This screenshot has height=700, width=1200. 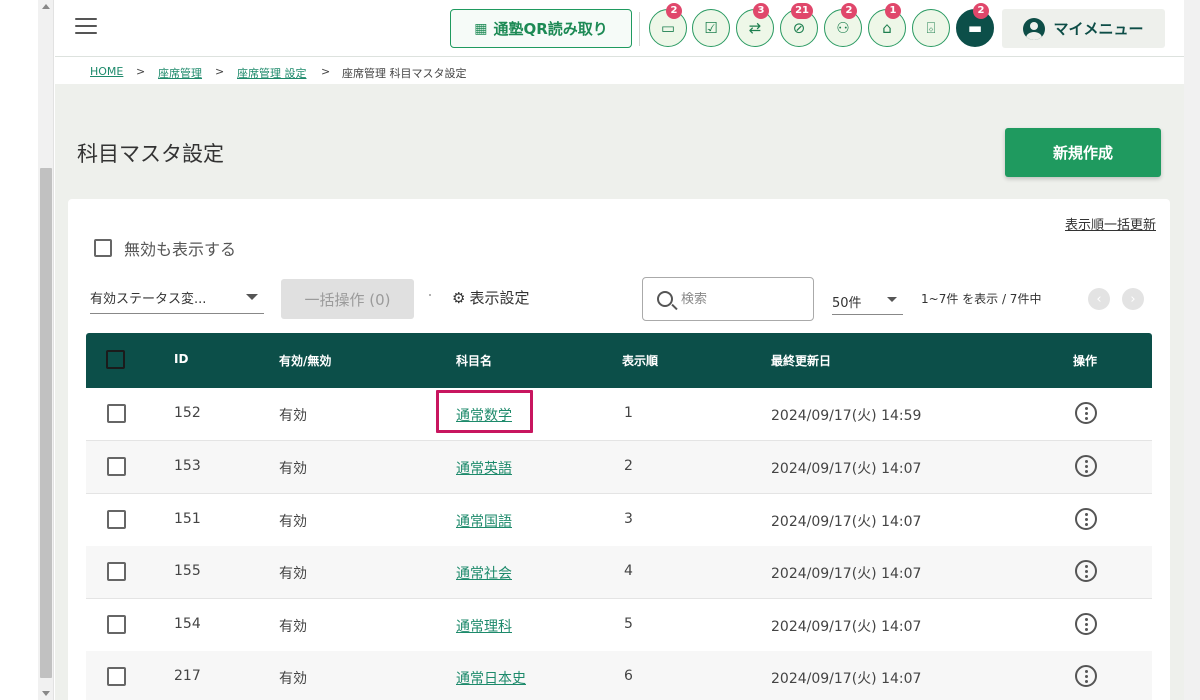 What do you see at coordinates (1085, 361) in the screenshot?
I see `header-actions: 操作` at bounding box center [1085, 361].